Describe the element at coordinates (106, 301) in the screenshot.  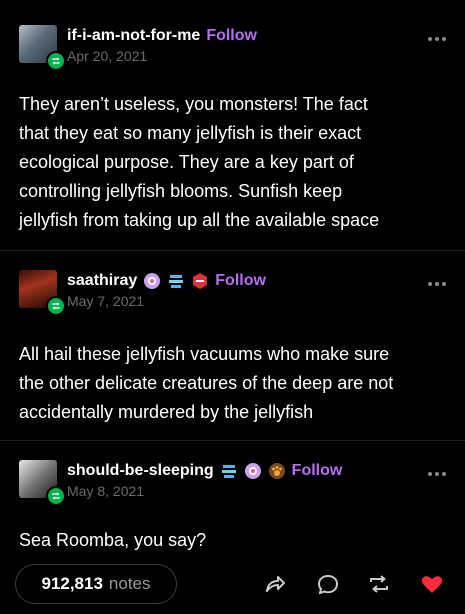
I see `post-date: May 7, 2021` at that location.